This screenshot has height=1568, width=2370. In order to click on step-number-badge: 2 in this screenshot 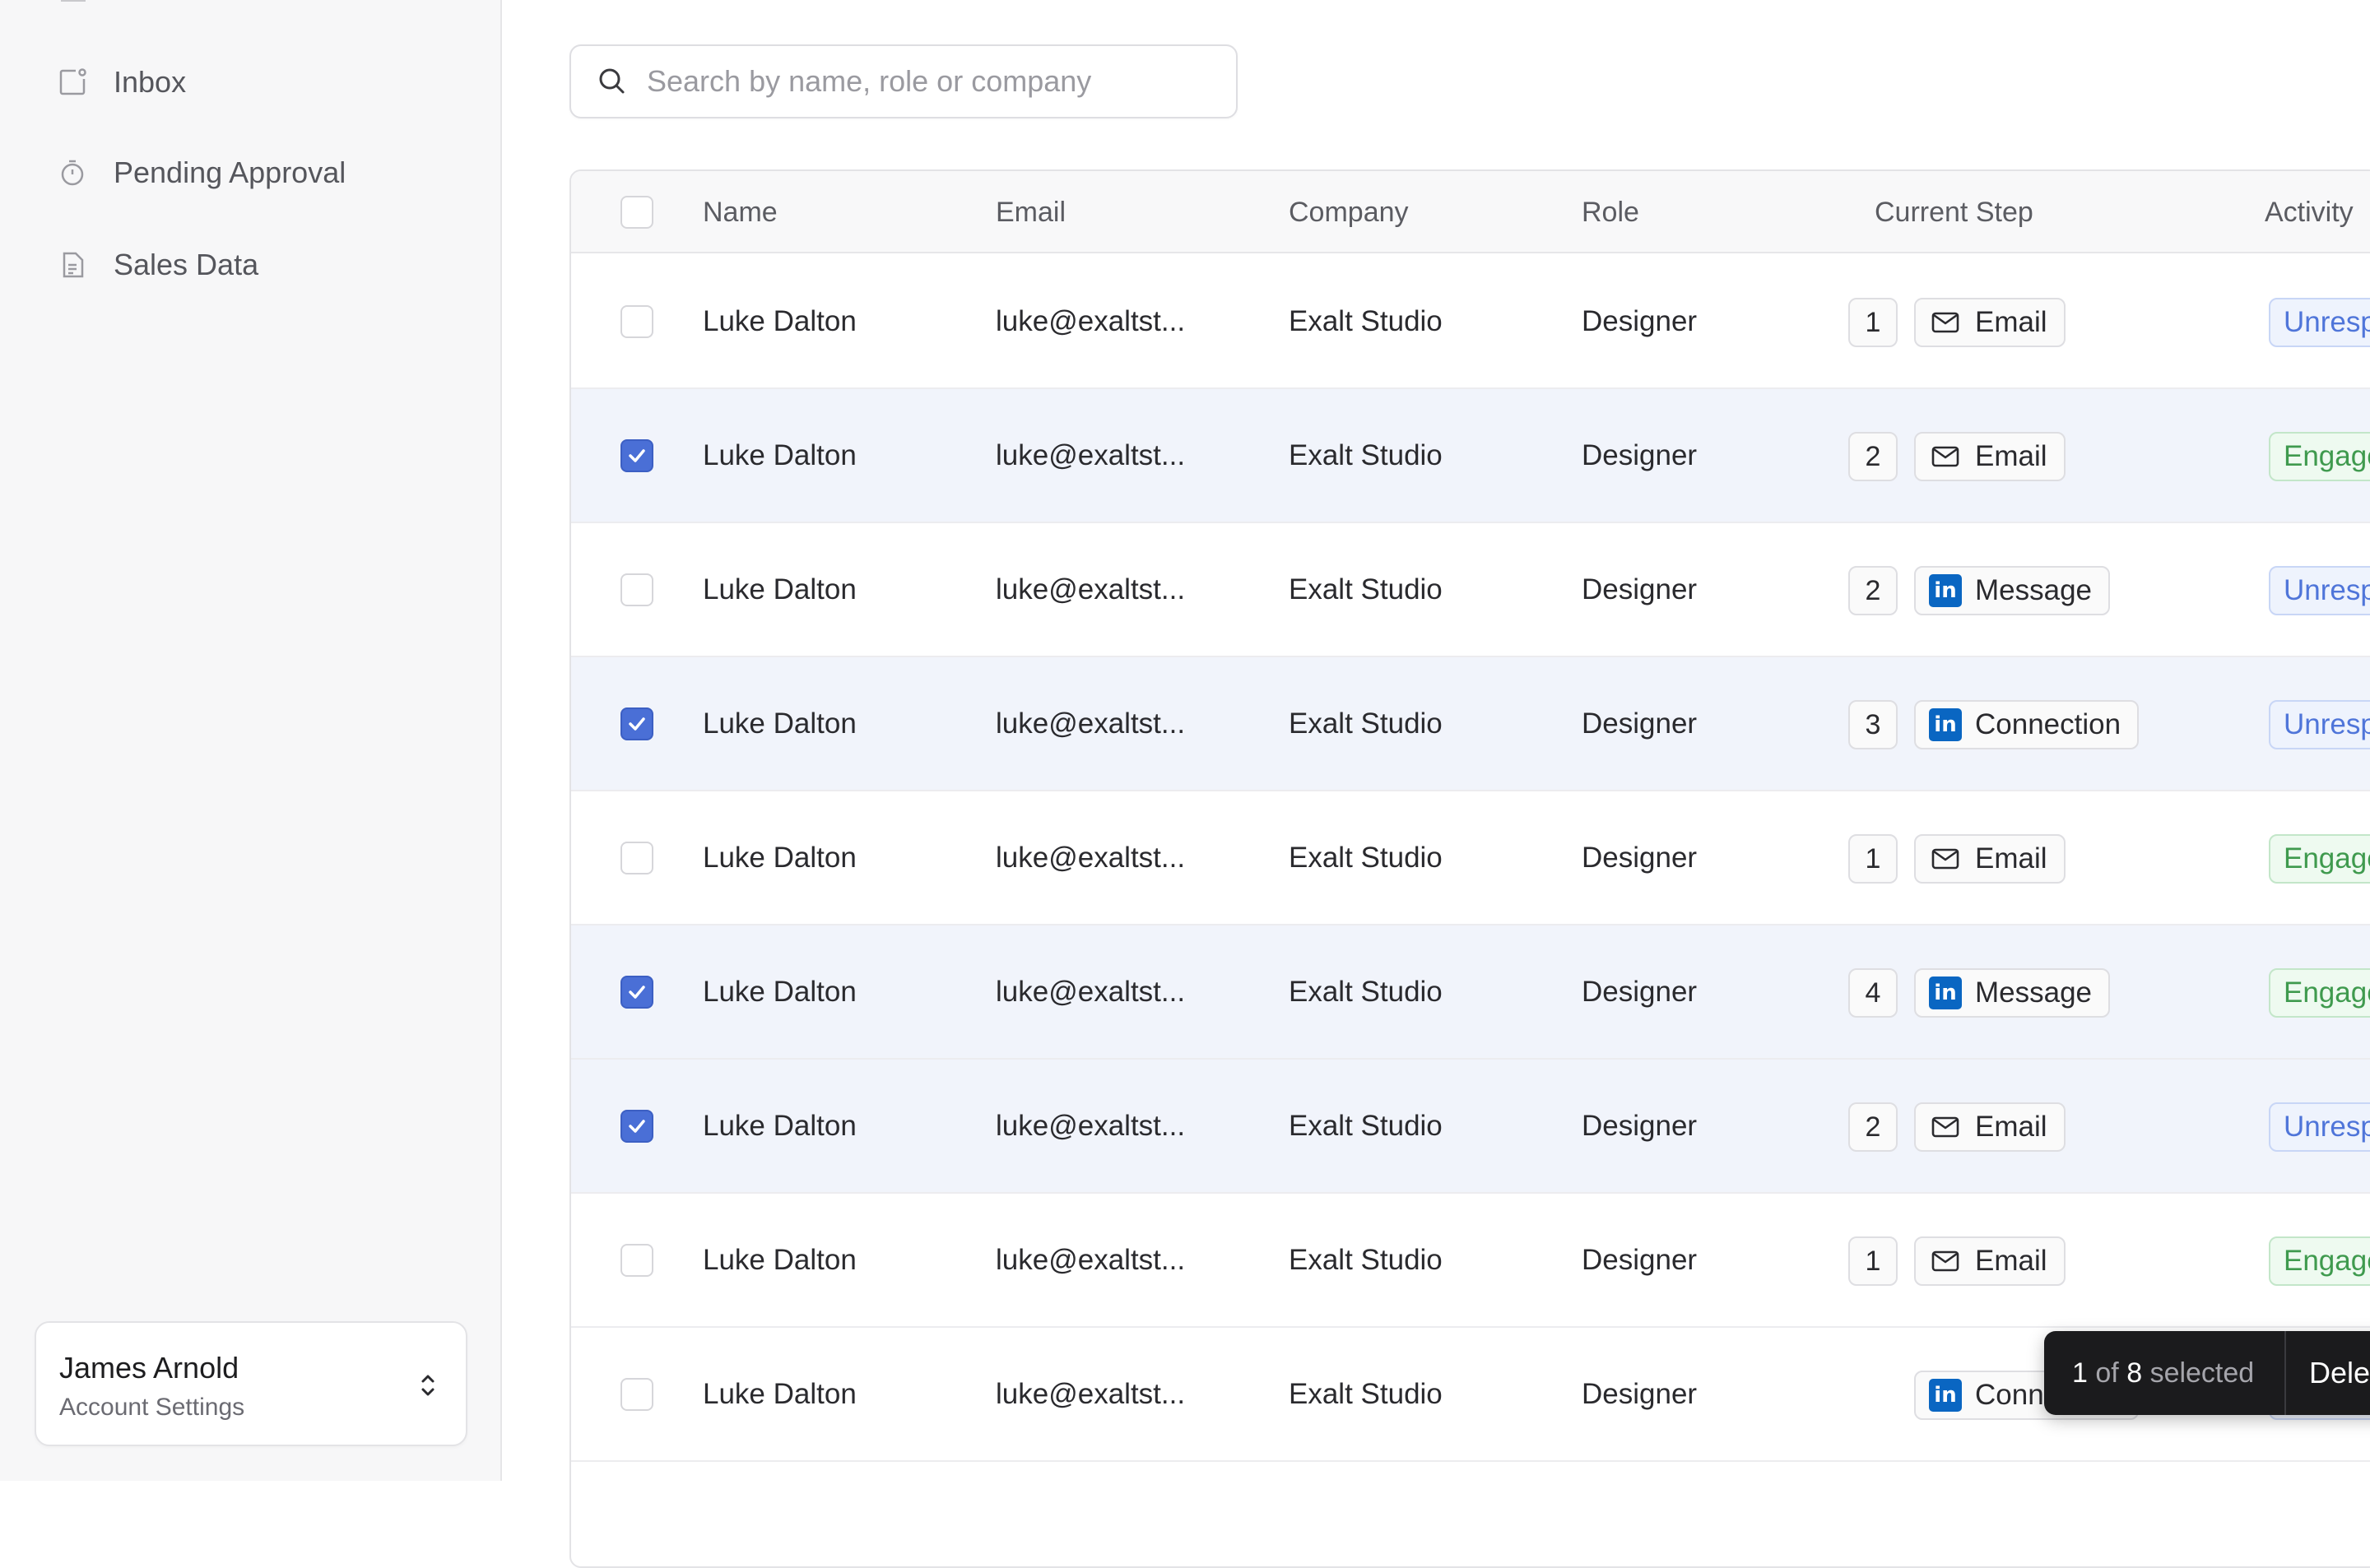, I will do `click(1873, 456)`.